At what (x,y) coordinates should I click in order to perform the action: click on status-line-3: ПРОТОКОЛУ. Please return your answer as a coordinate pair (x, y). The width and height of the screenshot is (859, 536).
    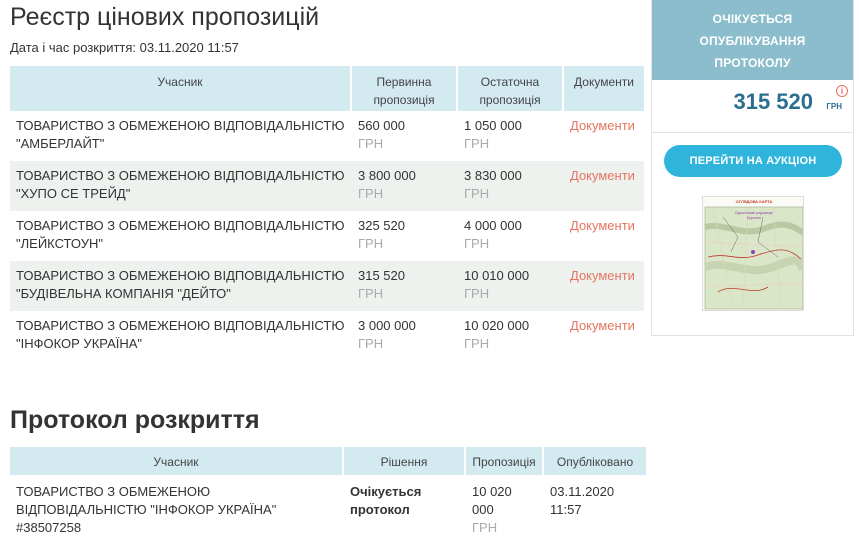
    Looking at the image, I should click on (752, 63).